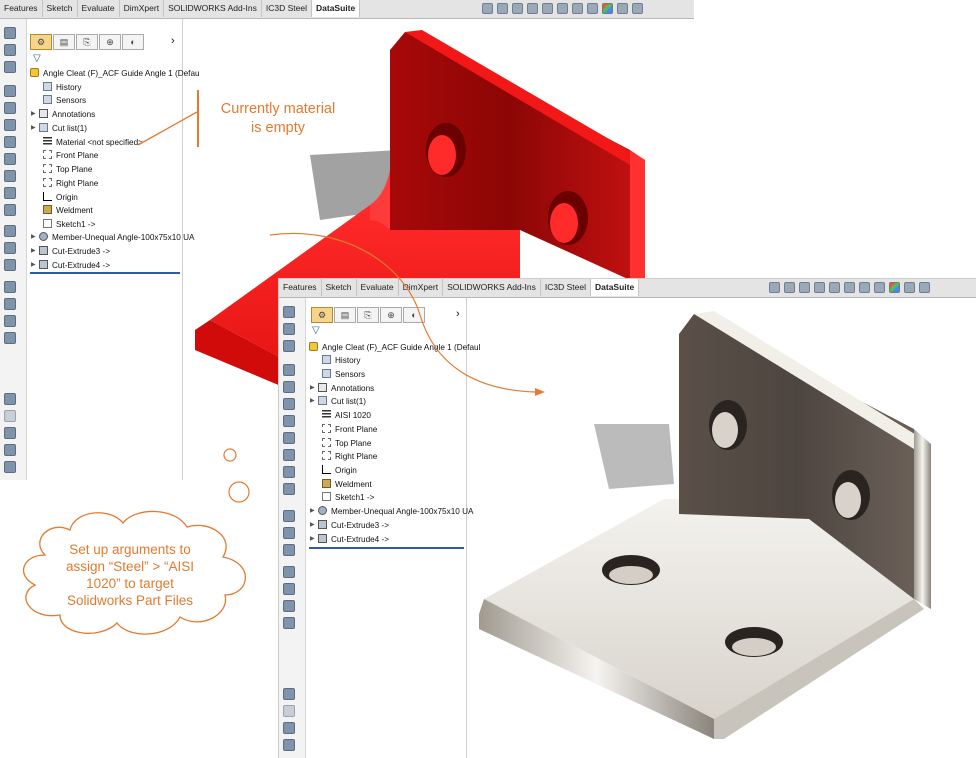  I want to click on edit-appearance-icon, so click(607, 8).